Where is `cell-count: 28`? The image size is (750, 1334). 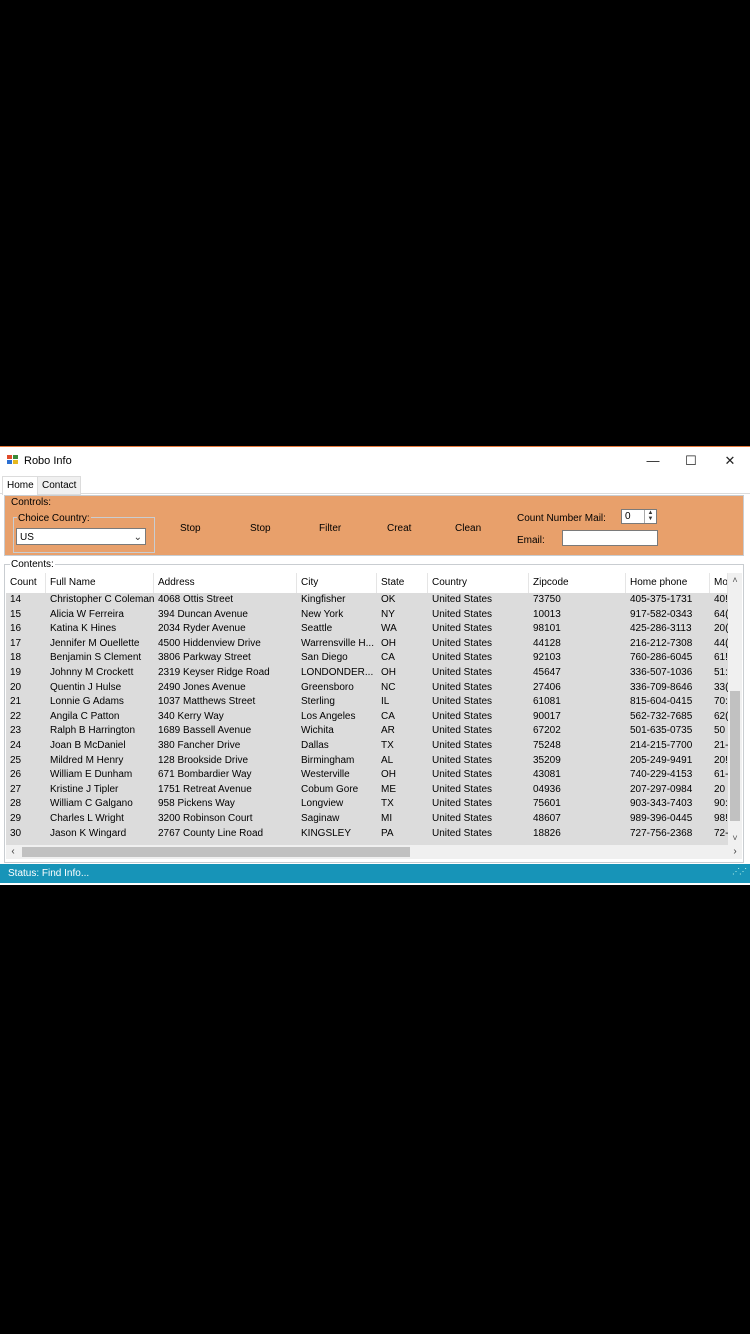 cell-count: 28 is located at coordinates (26, 804).